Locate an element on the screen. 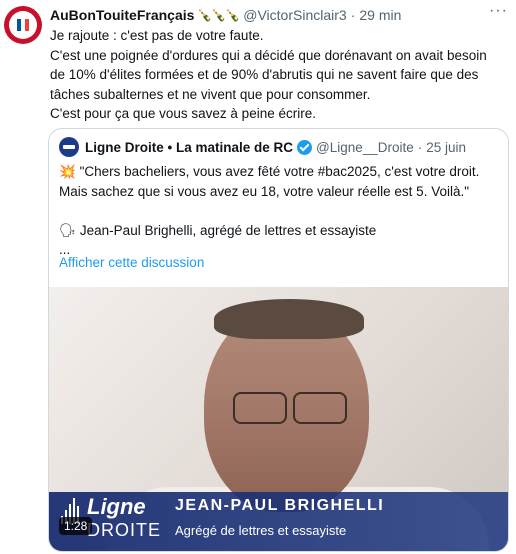 This screenshot has width=516, height=554. lower-third-name: JEAN-PAUL BRIGHELLI is located at coordinates (280, 505).